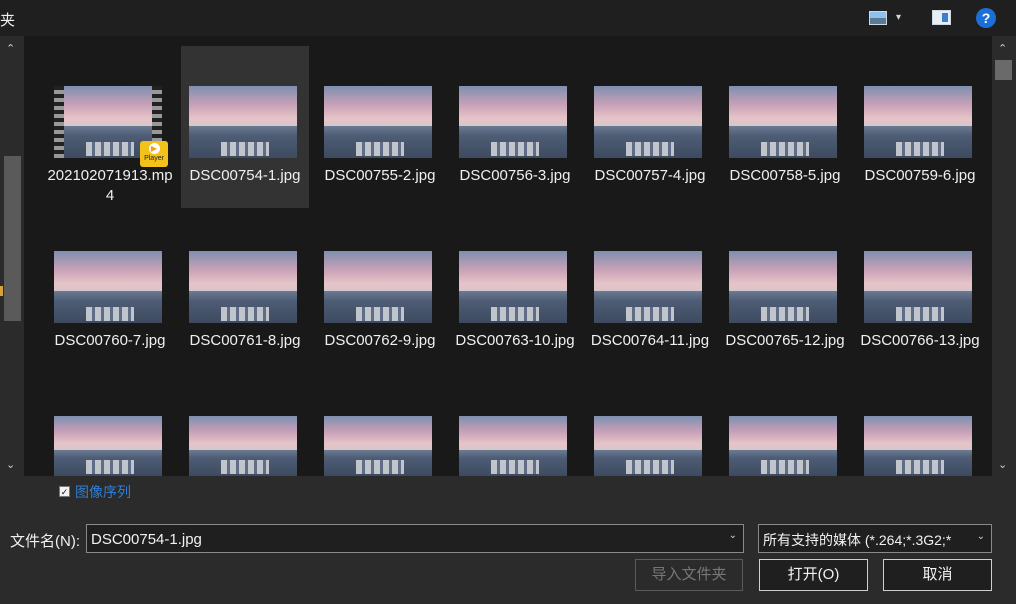 This screenshot has width=1016, height=604. What do you see at coordinates (59, 122) in the screenshot?
I see `film-strip-icon` at bounding box center [59, 122].